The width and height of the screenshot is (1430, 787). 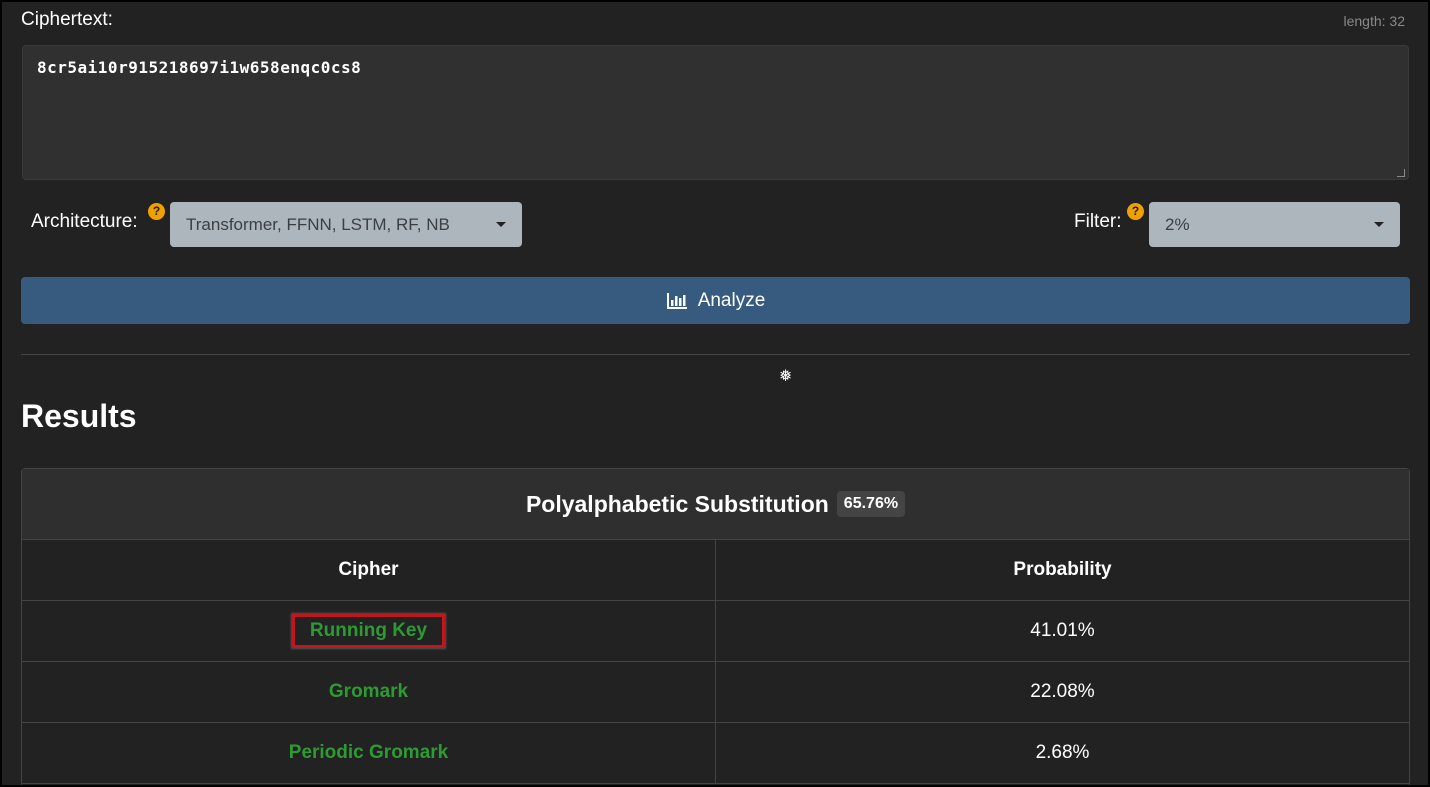 I want to click on ciphertext-label: Ciphertext:, so click(x=67, y=19).